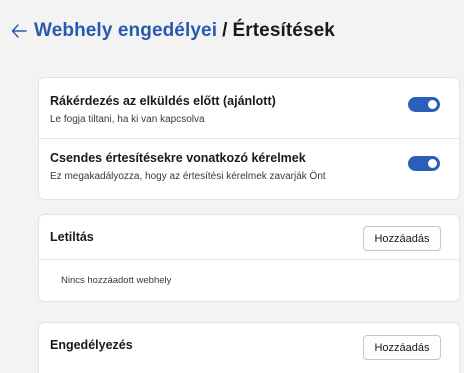  I want to click on allow-section-card: Engedélyezés Hozzáadás, so click(249, 347).